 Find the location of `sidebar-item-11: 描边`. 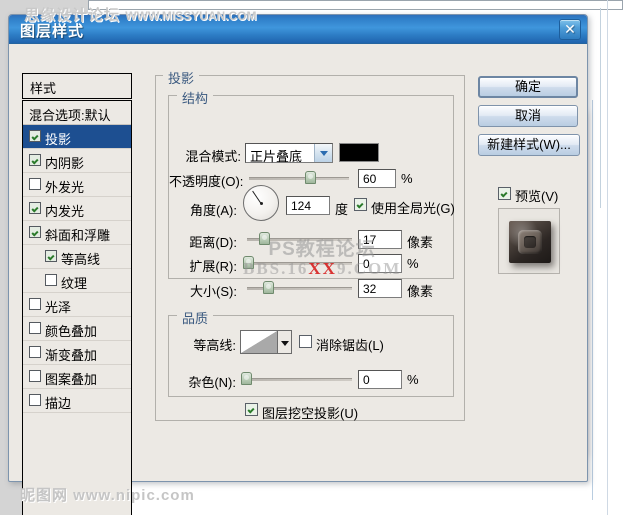

sidebar-item-11: 描边 is located at coordinates (77, 401).